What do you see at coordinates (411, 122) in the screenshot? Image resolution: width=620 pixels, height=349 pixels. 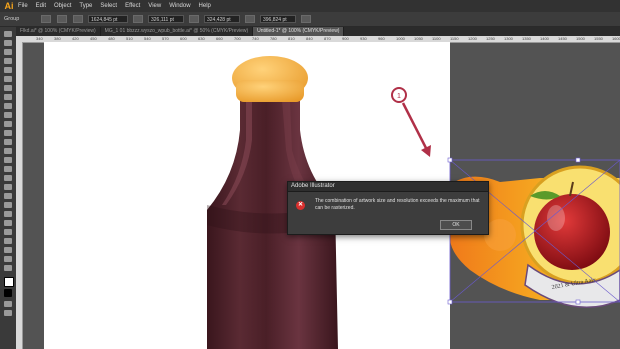 I see `step-annotation: 1` at bounding box center [411, 122].